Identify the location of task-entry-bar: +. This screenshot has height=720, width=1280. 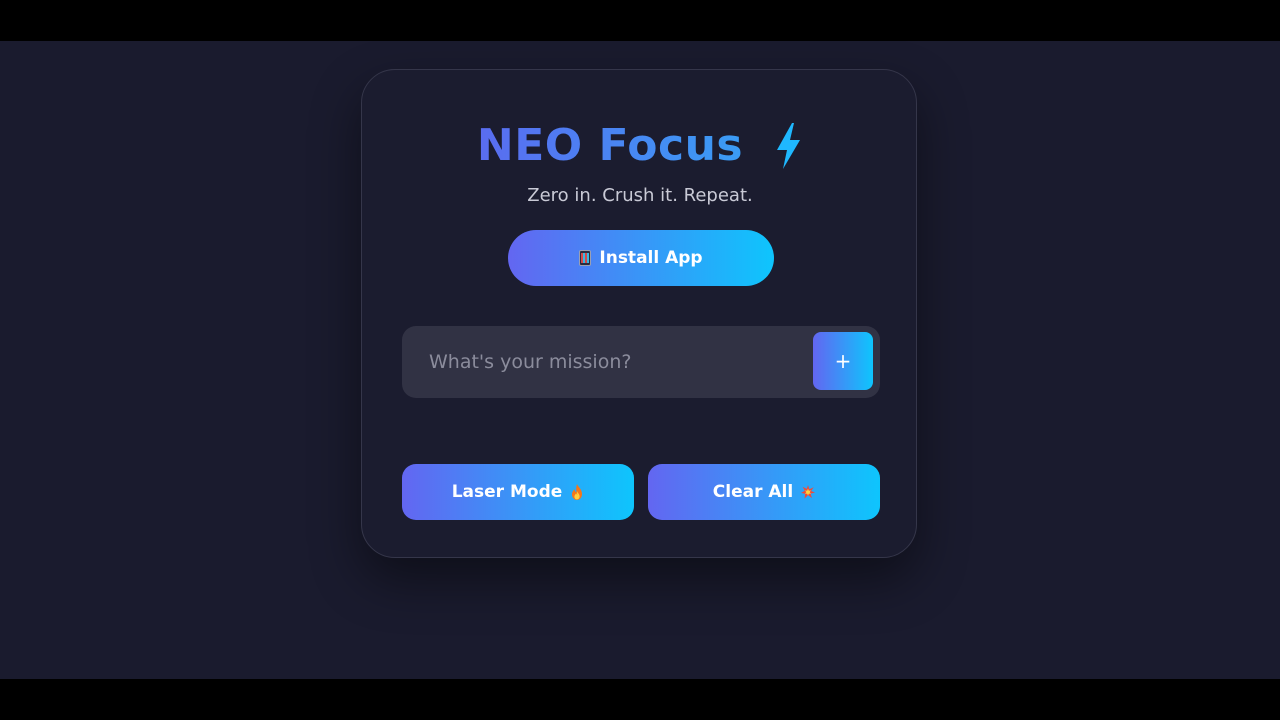
(641, 362).